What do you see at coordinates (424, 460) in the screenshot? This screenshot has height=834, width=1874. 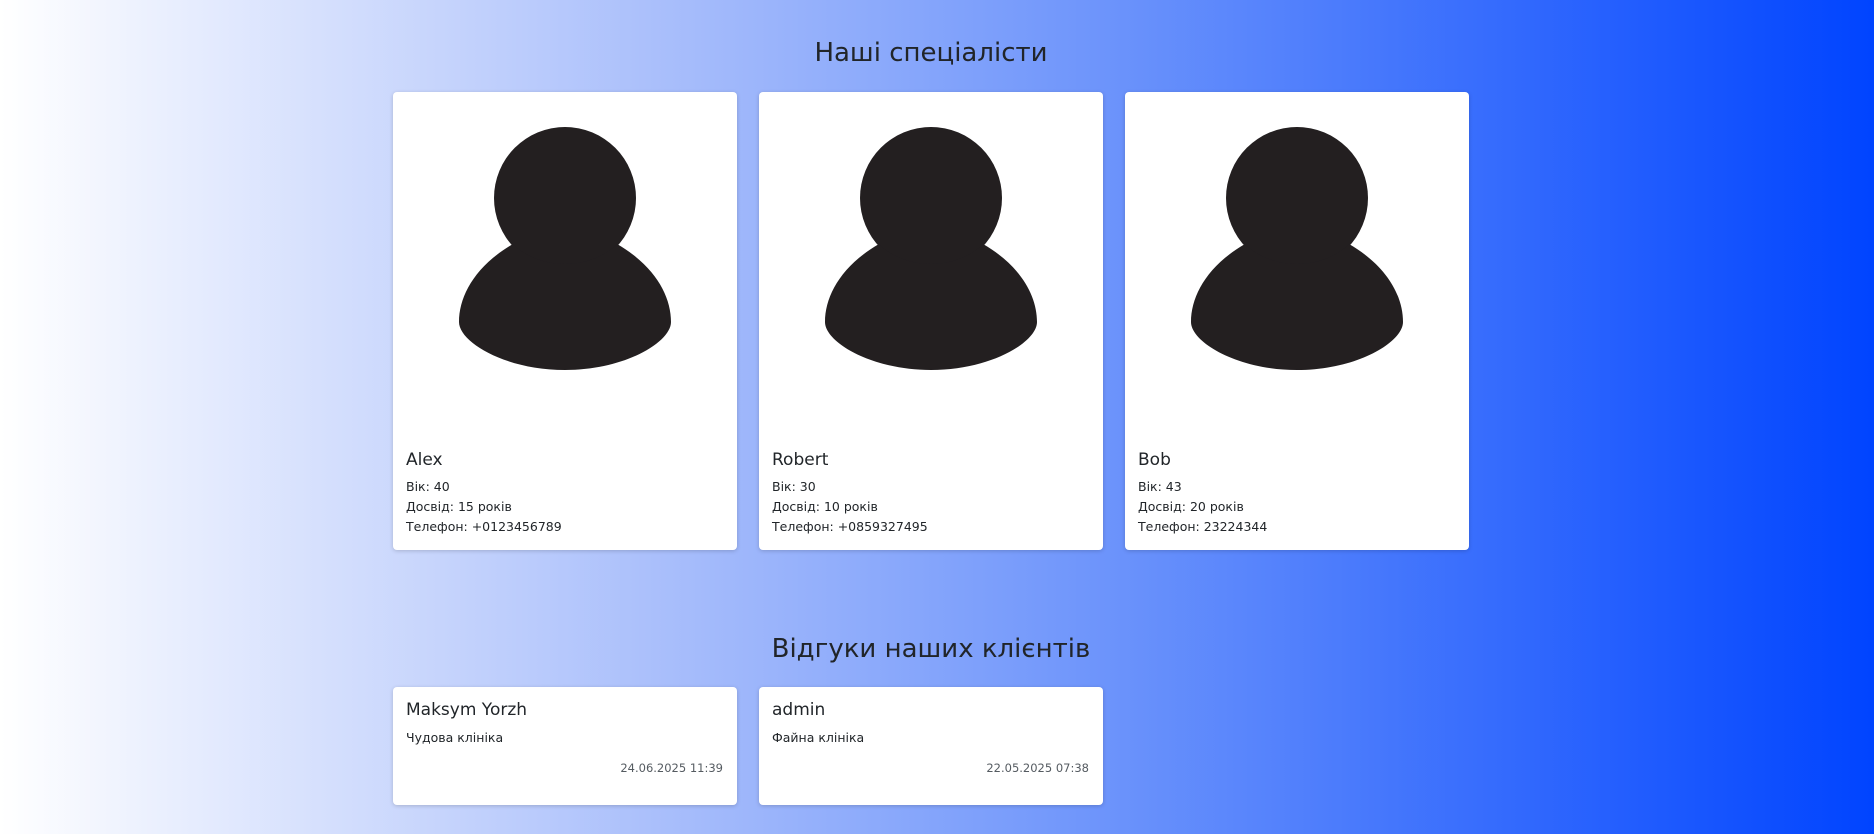 I see `specialist-name: Alex` at bounding box center [424, 460].